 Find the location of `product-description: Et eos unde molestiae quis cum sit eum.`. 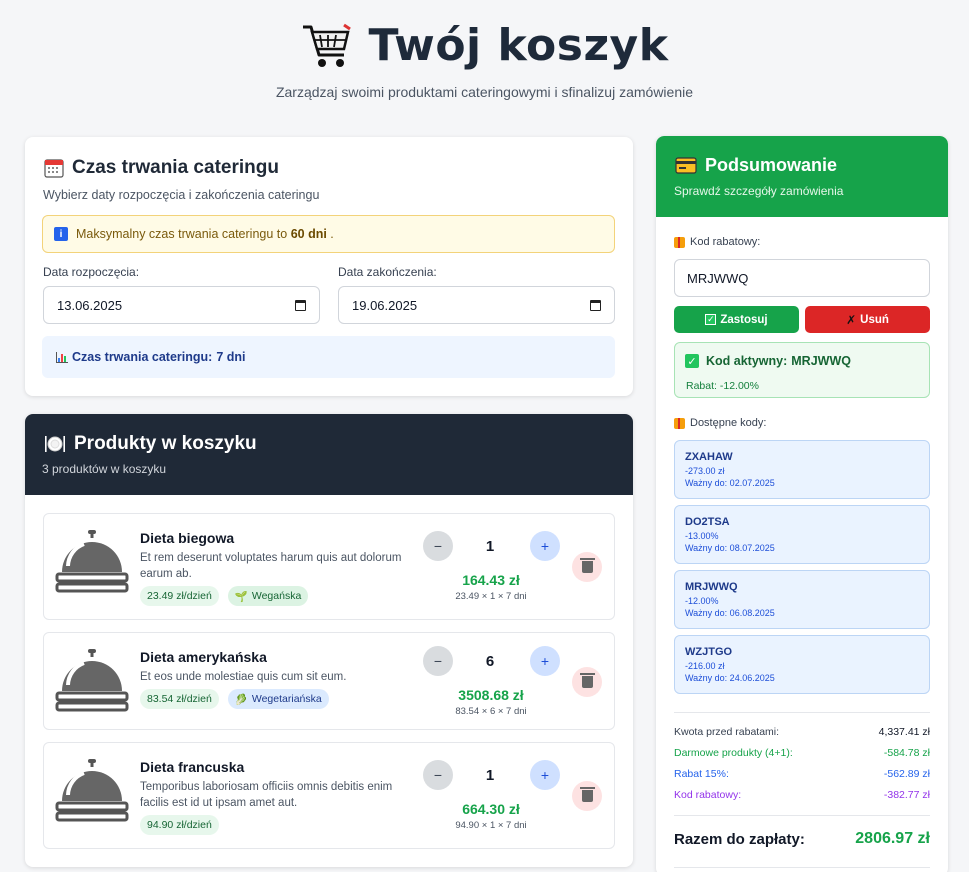

product-description: Et eos unde molestiae quis cum sit eum. is located at coordinates (243, 677).